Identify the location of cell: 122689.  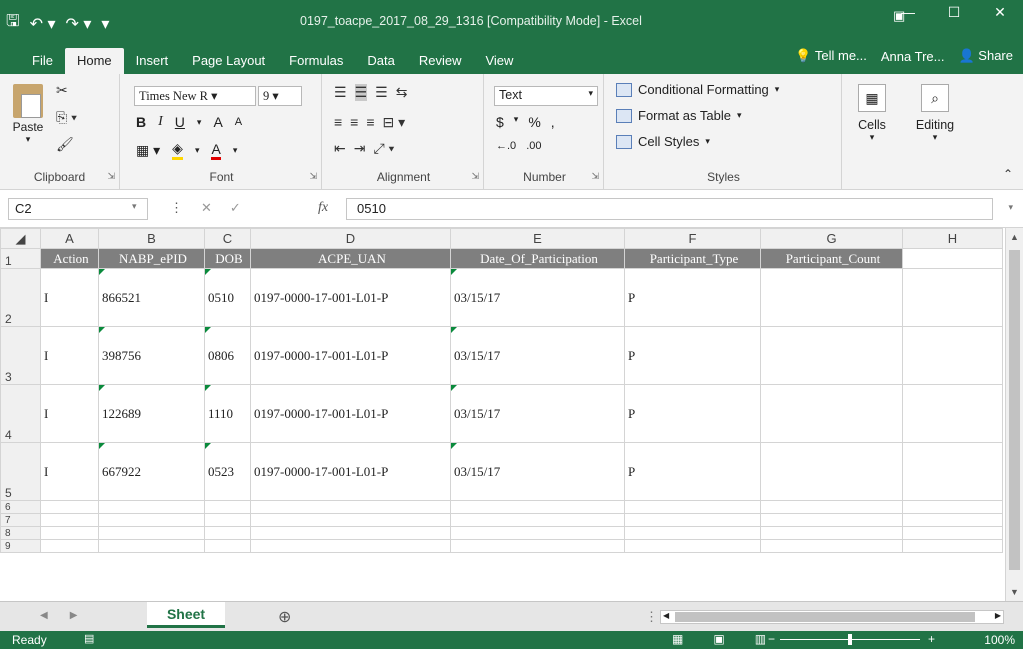
(151, 413).